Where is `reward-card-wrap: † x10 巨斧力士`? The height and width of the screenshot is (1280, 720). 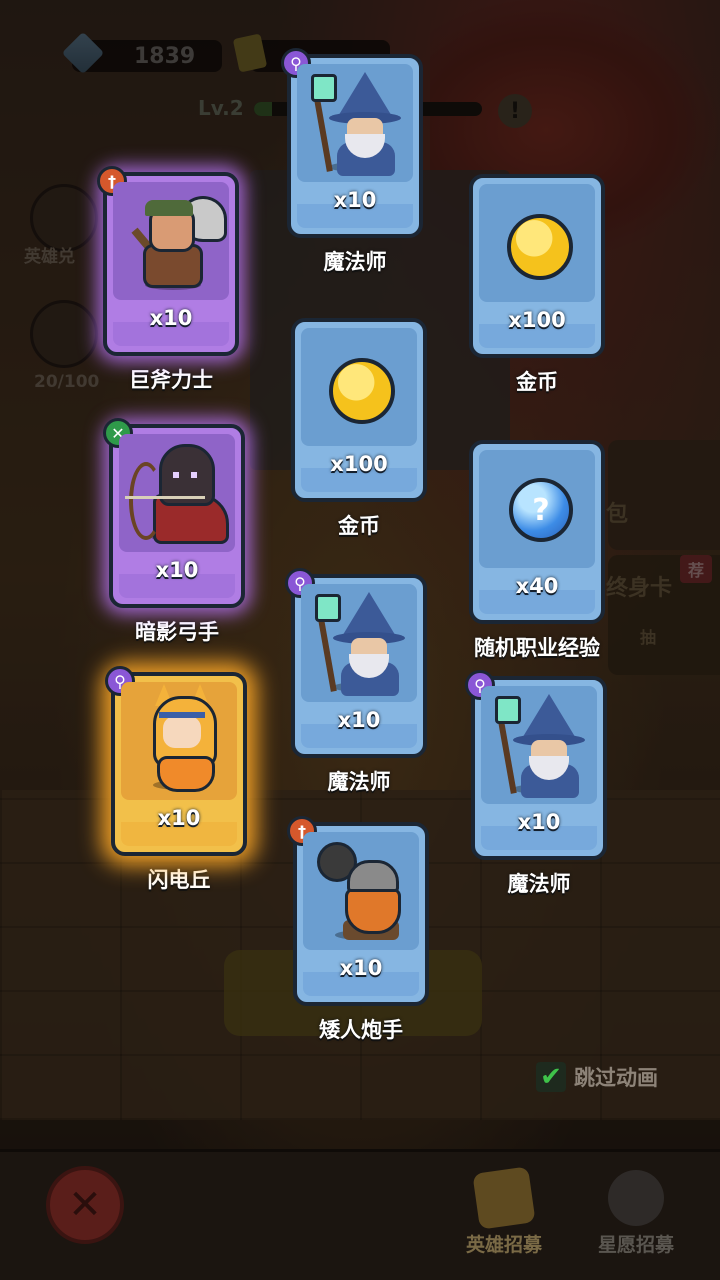 reward-card-wrap: † x10 巨斧力士 is located at coordinates (171, 280).